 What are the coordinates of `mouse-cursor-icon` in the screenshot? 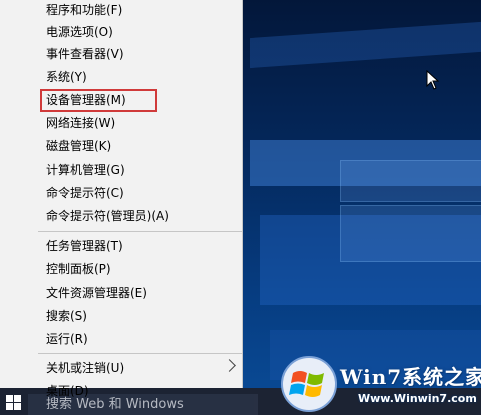 It's located at (433, 80).